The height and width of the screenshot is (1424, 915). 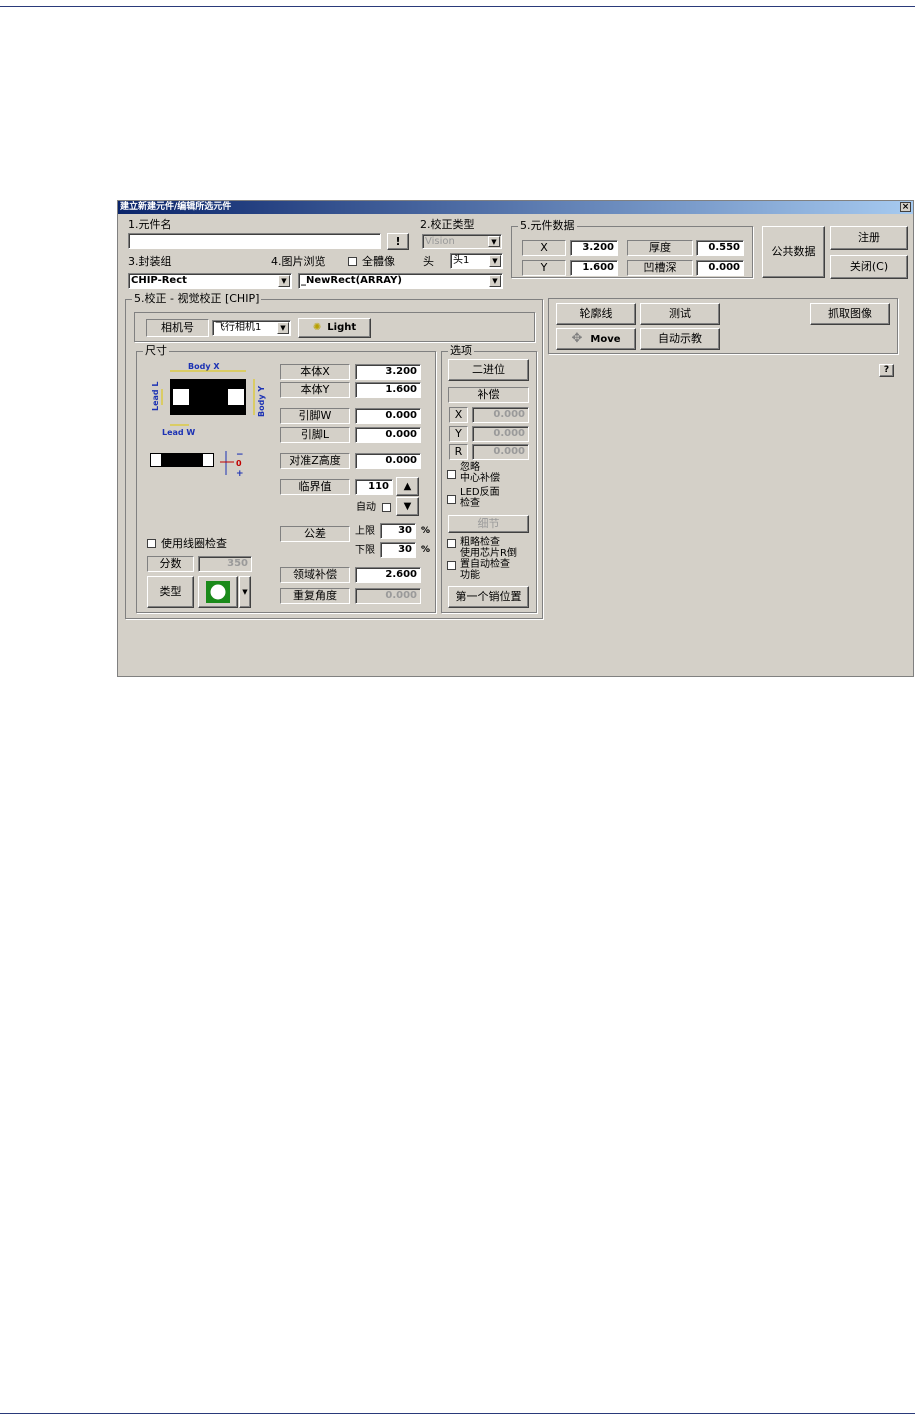 I want to click on threshold-down-button: ▼, so click(x=407, y=506).